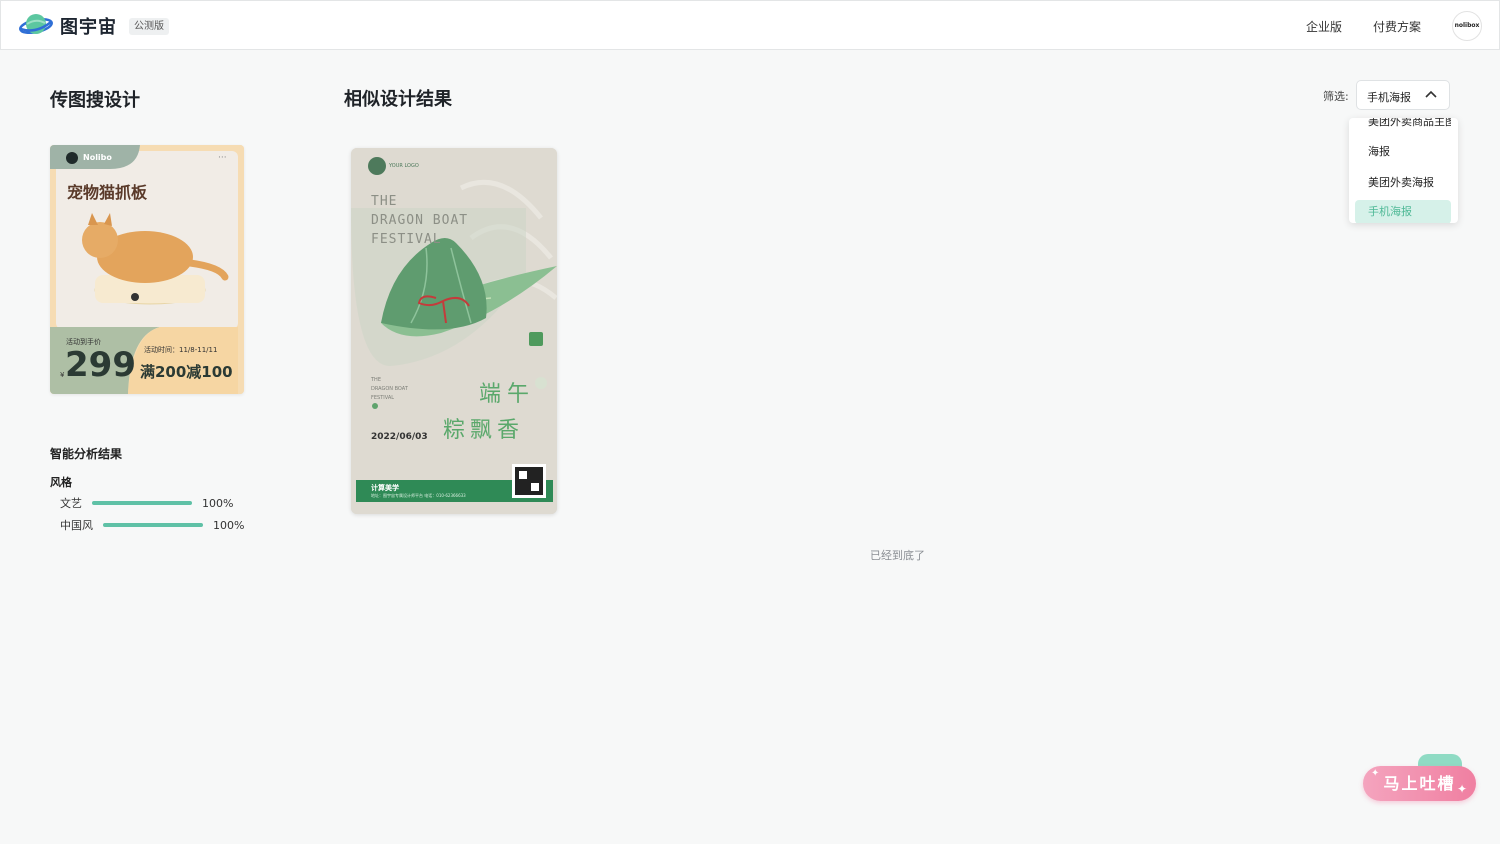  I want to click on poster-cn-line1: 端午, so click(507, 394).